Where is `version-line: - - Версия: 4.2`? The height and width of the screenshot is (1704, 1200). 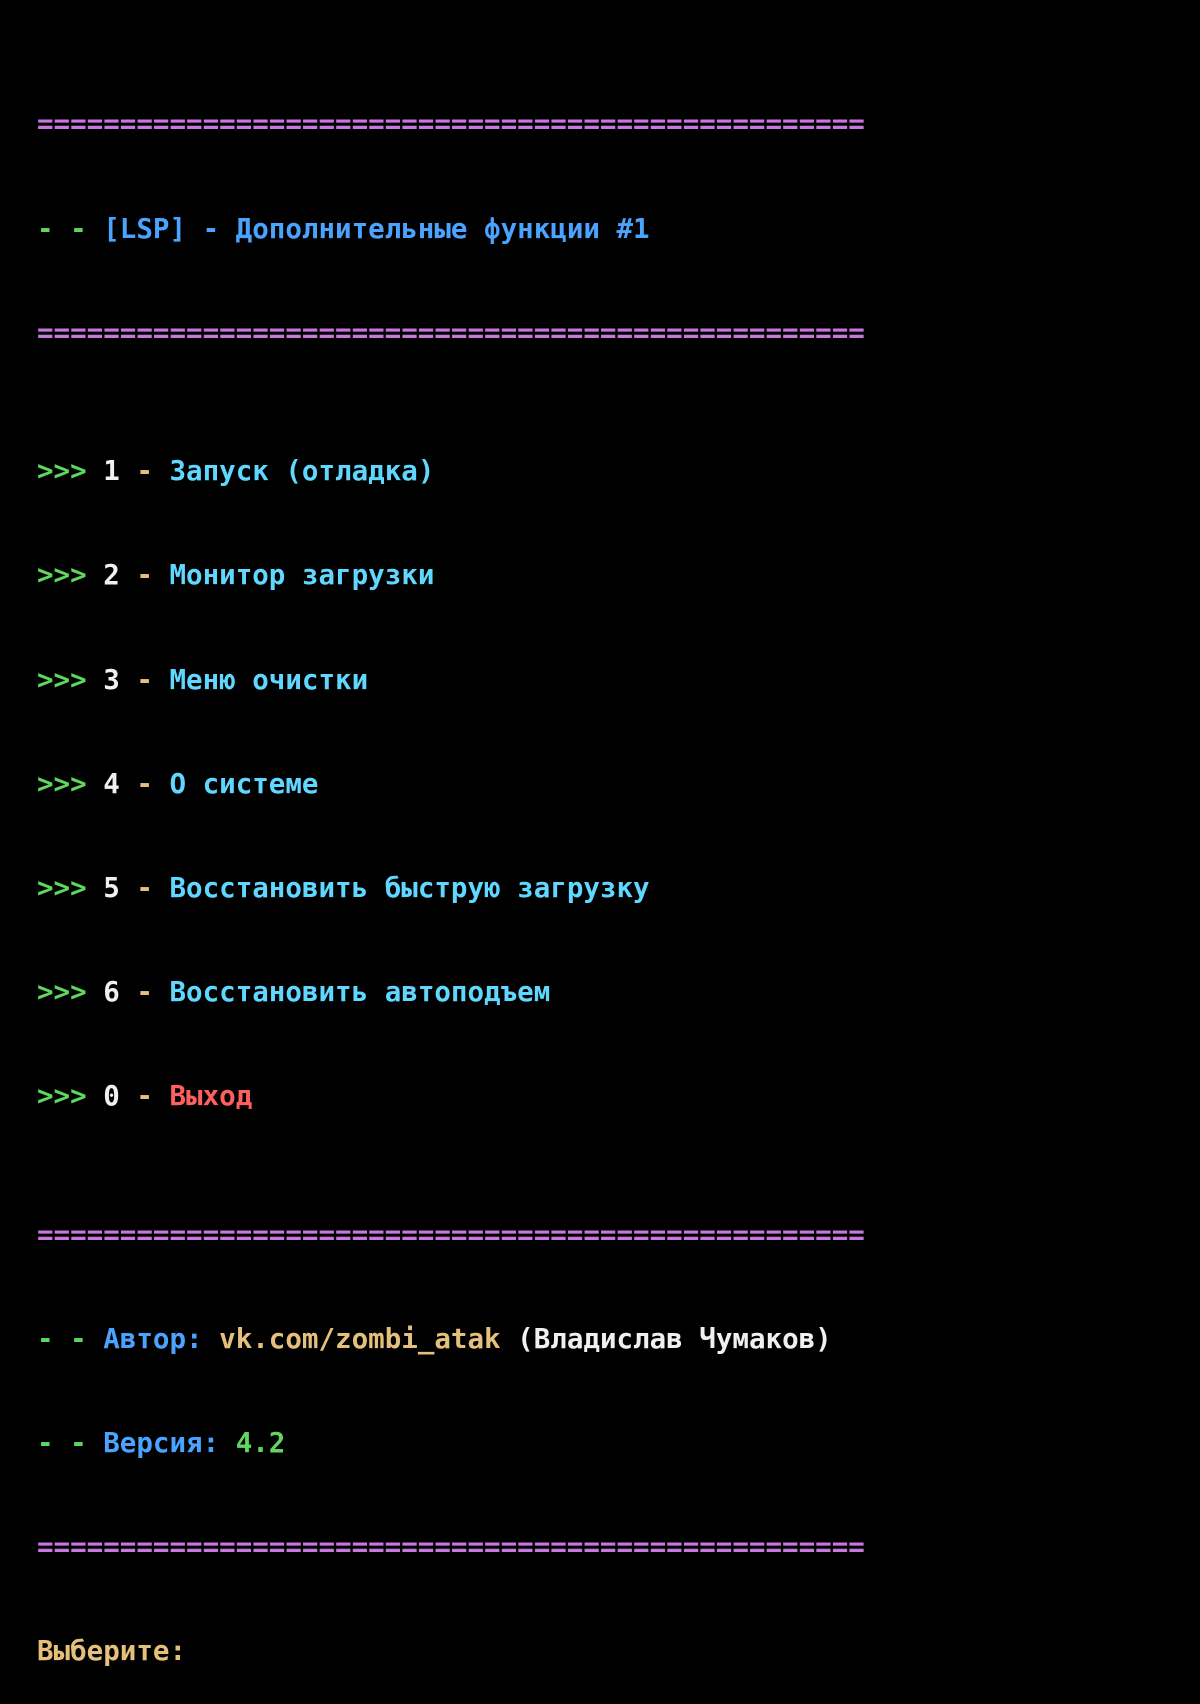
version-line: - - Версия: 4.2 is located at coordinates (451, 1443).